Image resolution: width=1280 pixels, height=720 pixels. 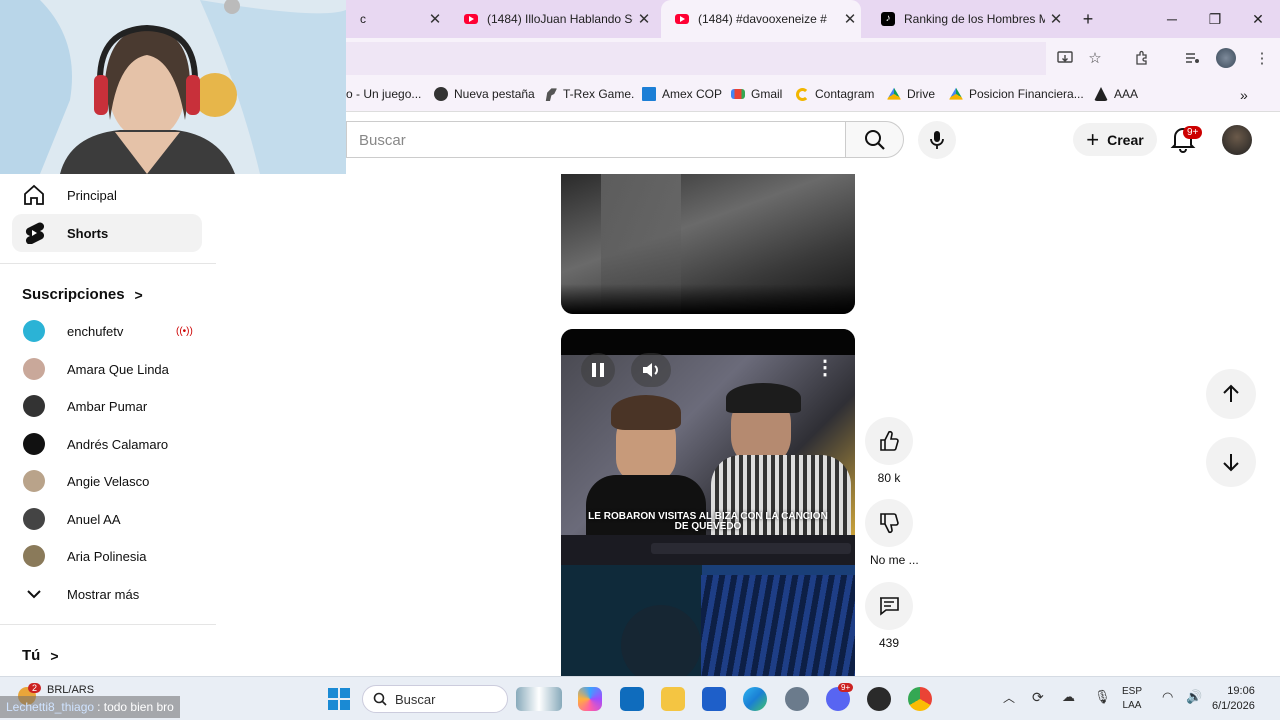 What do you see at coordinates (835, 94) in the screenshot?
I see `bookmark-item: Contagram` at bounding box center [835, 94].